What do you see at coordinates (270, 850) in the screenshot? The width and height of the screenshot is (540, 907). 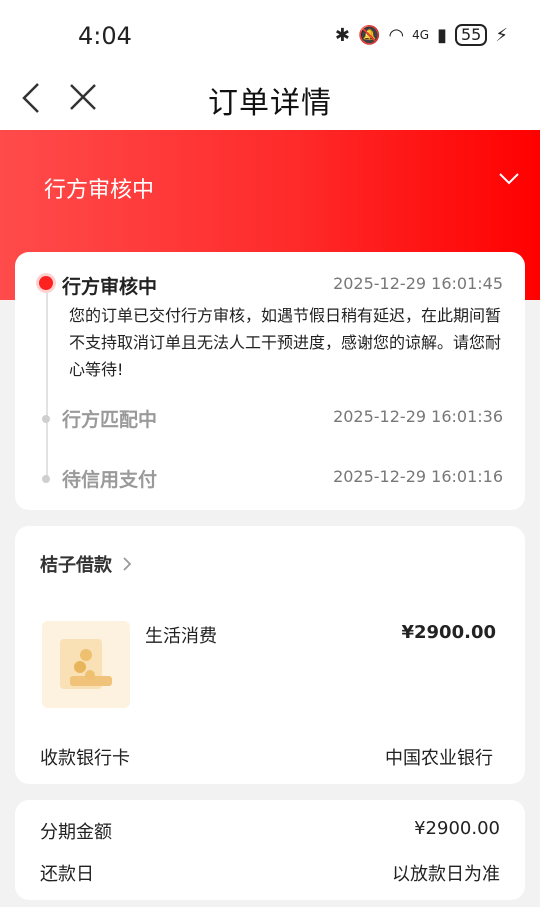 I see `summary-card: 分期金额 ¥2900.00 还款日 以放款日为准` at bounding box center [270, 850].